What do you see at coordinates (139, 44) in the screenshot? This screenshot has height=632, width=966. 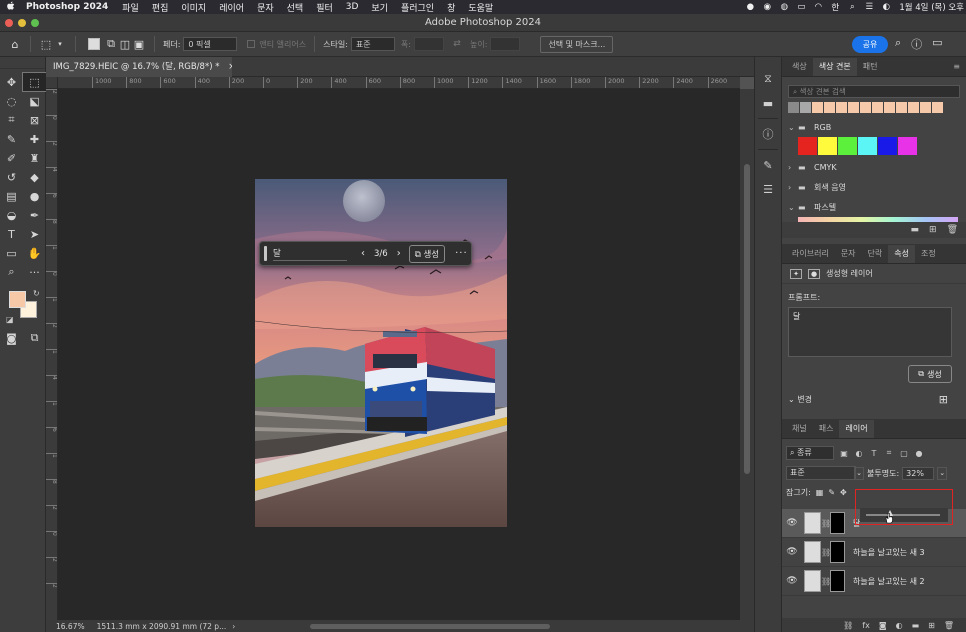 I see `intersect-selection-icon: ▣` at bounding box center [139, 44].